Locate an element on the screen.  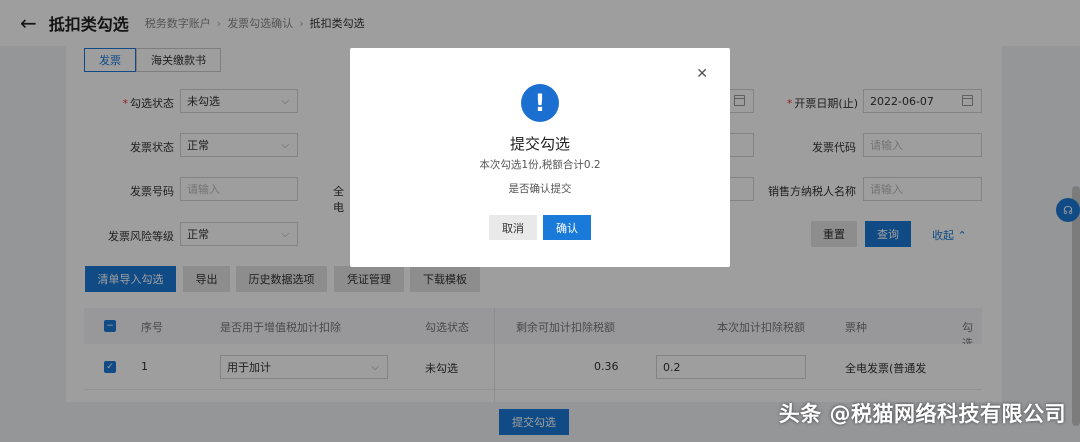
dialog-question: 是否确认提交 is located at coordinates (540, 189).